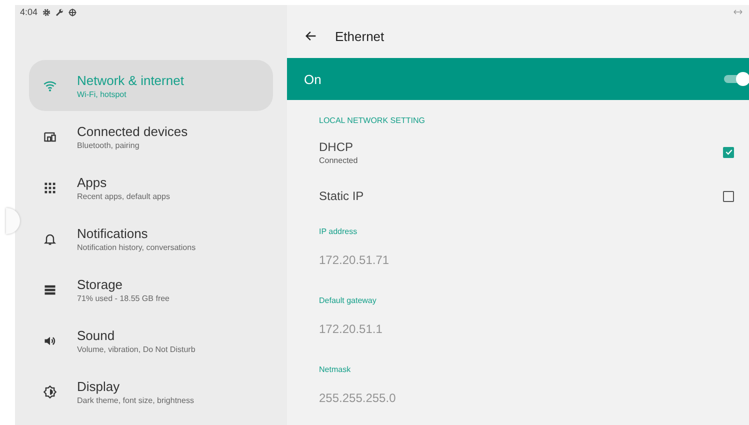 The image size is (749, 425). What do you see at coordinates (351, 329) in the screenshot?
I see `field-value: 172.20.51.1` at bounding box center [351, 329].